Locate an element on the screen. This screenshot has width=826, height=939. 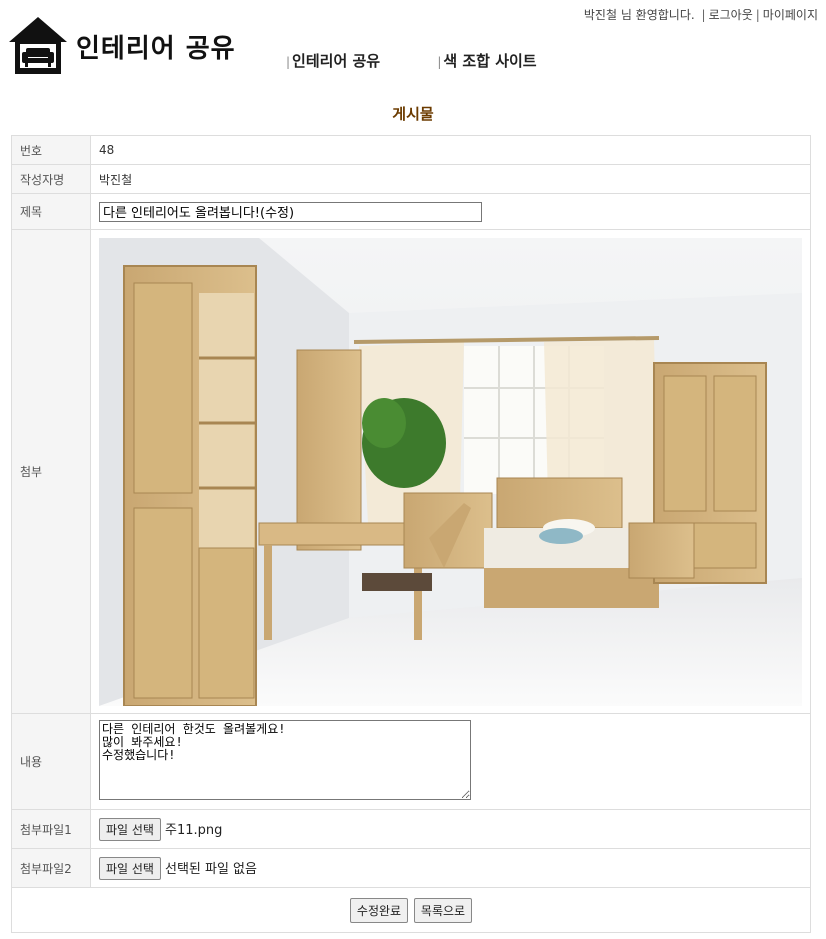
content-textarea: 다른 인테리어 한것도 올려볼게요! 많이 봐주세요! 수정했습니다! is located at coordinates (285, 760).